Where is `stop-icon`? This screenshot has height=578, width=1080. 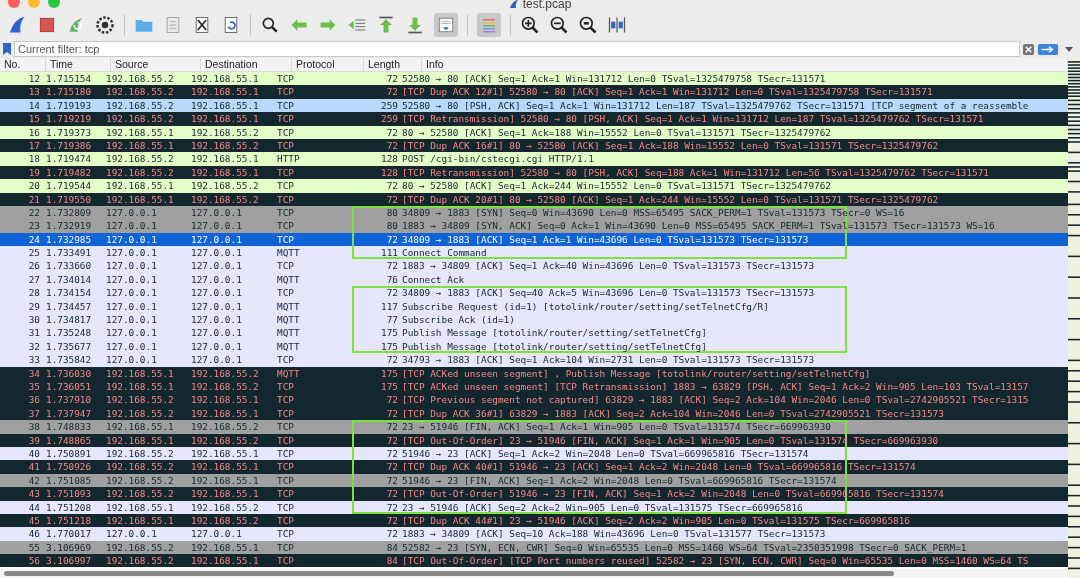 stop-icon is located at coordinates (47, 25).